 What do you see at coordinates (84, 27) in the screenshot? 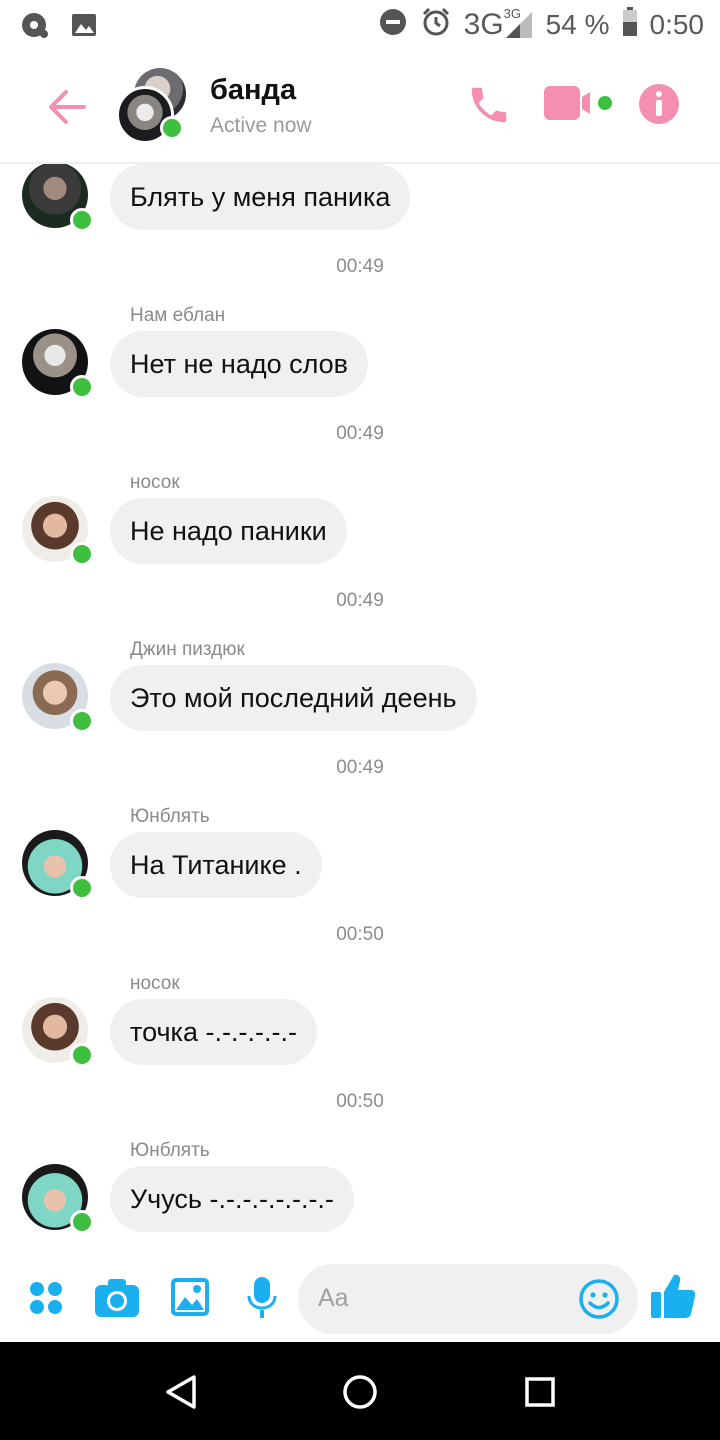
I see `image-notification-icon` at bounding box center [84, 27].